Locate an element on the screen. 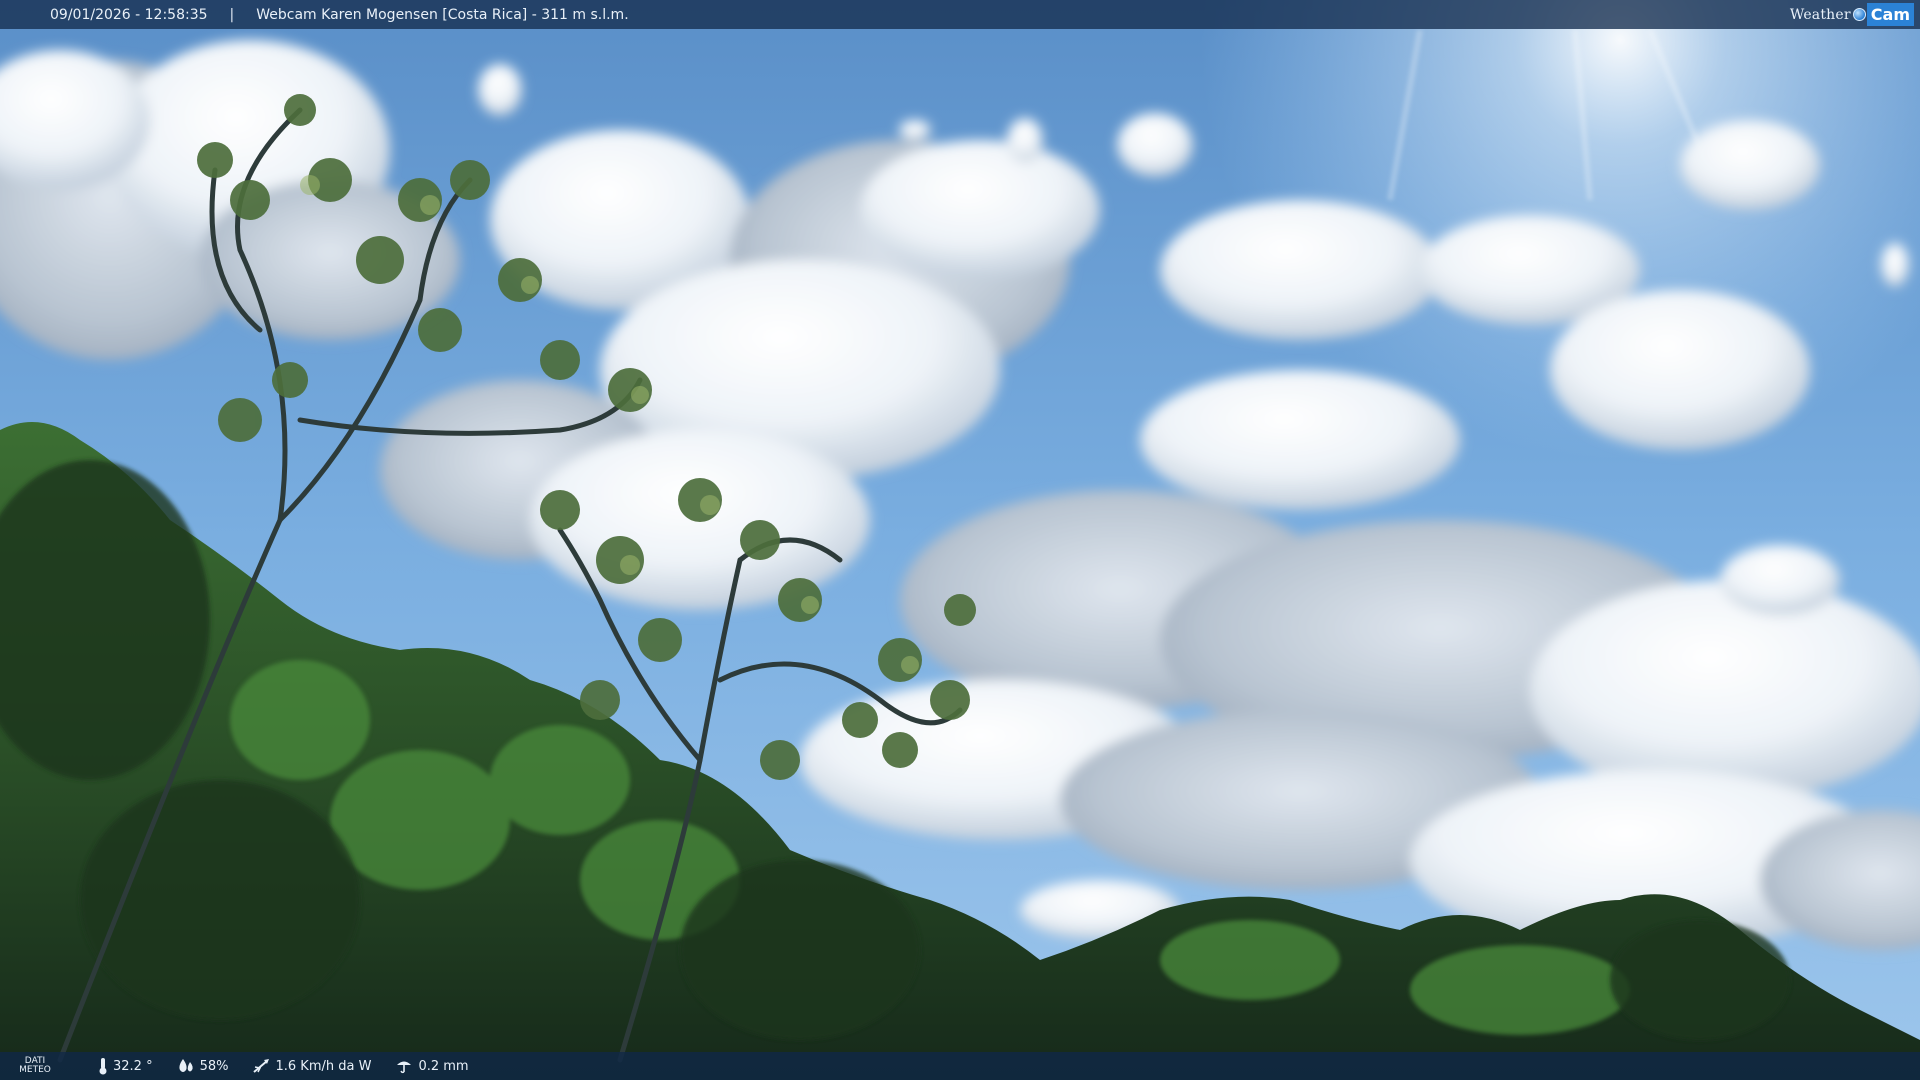 The image size is (1920, 1080). humidity-readout: 58% is located at coordinates (203, 1066).